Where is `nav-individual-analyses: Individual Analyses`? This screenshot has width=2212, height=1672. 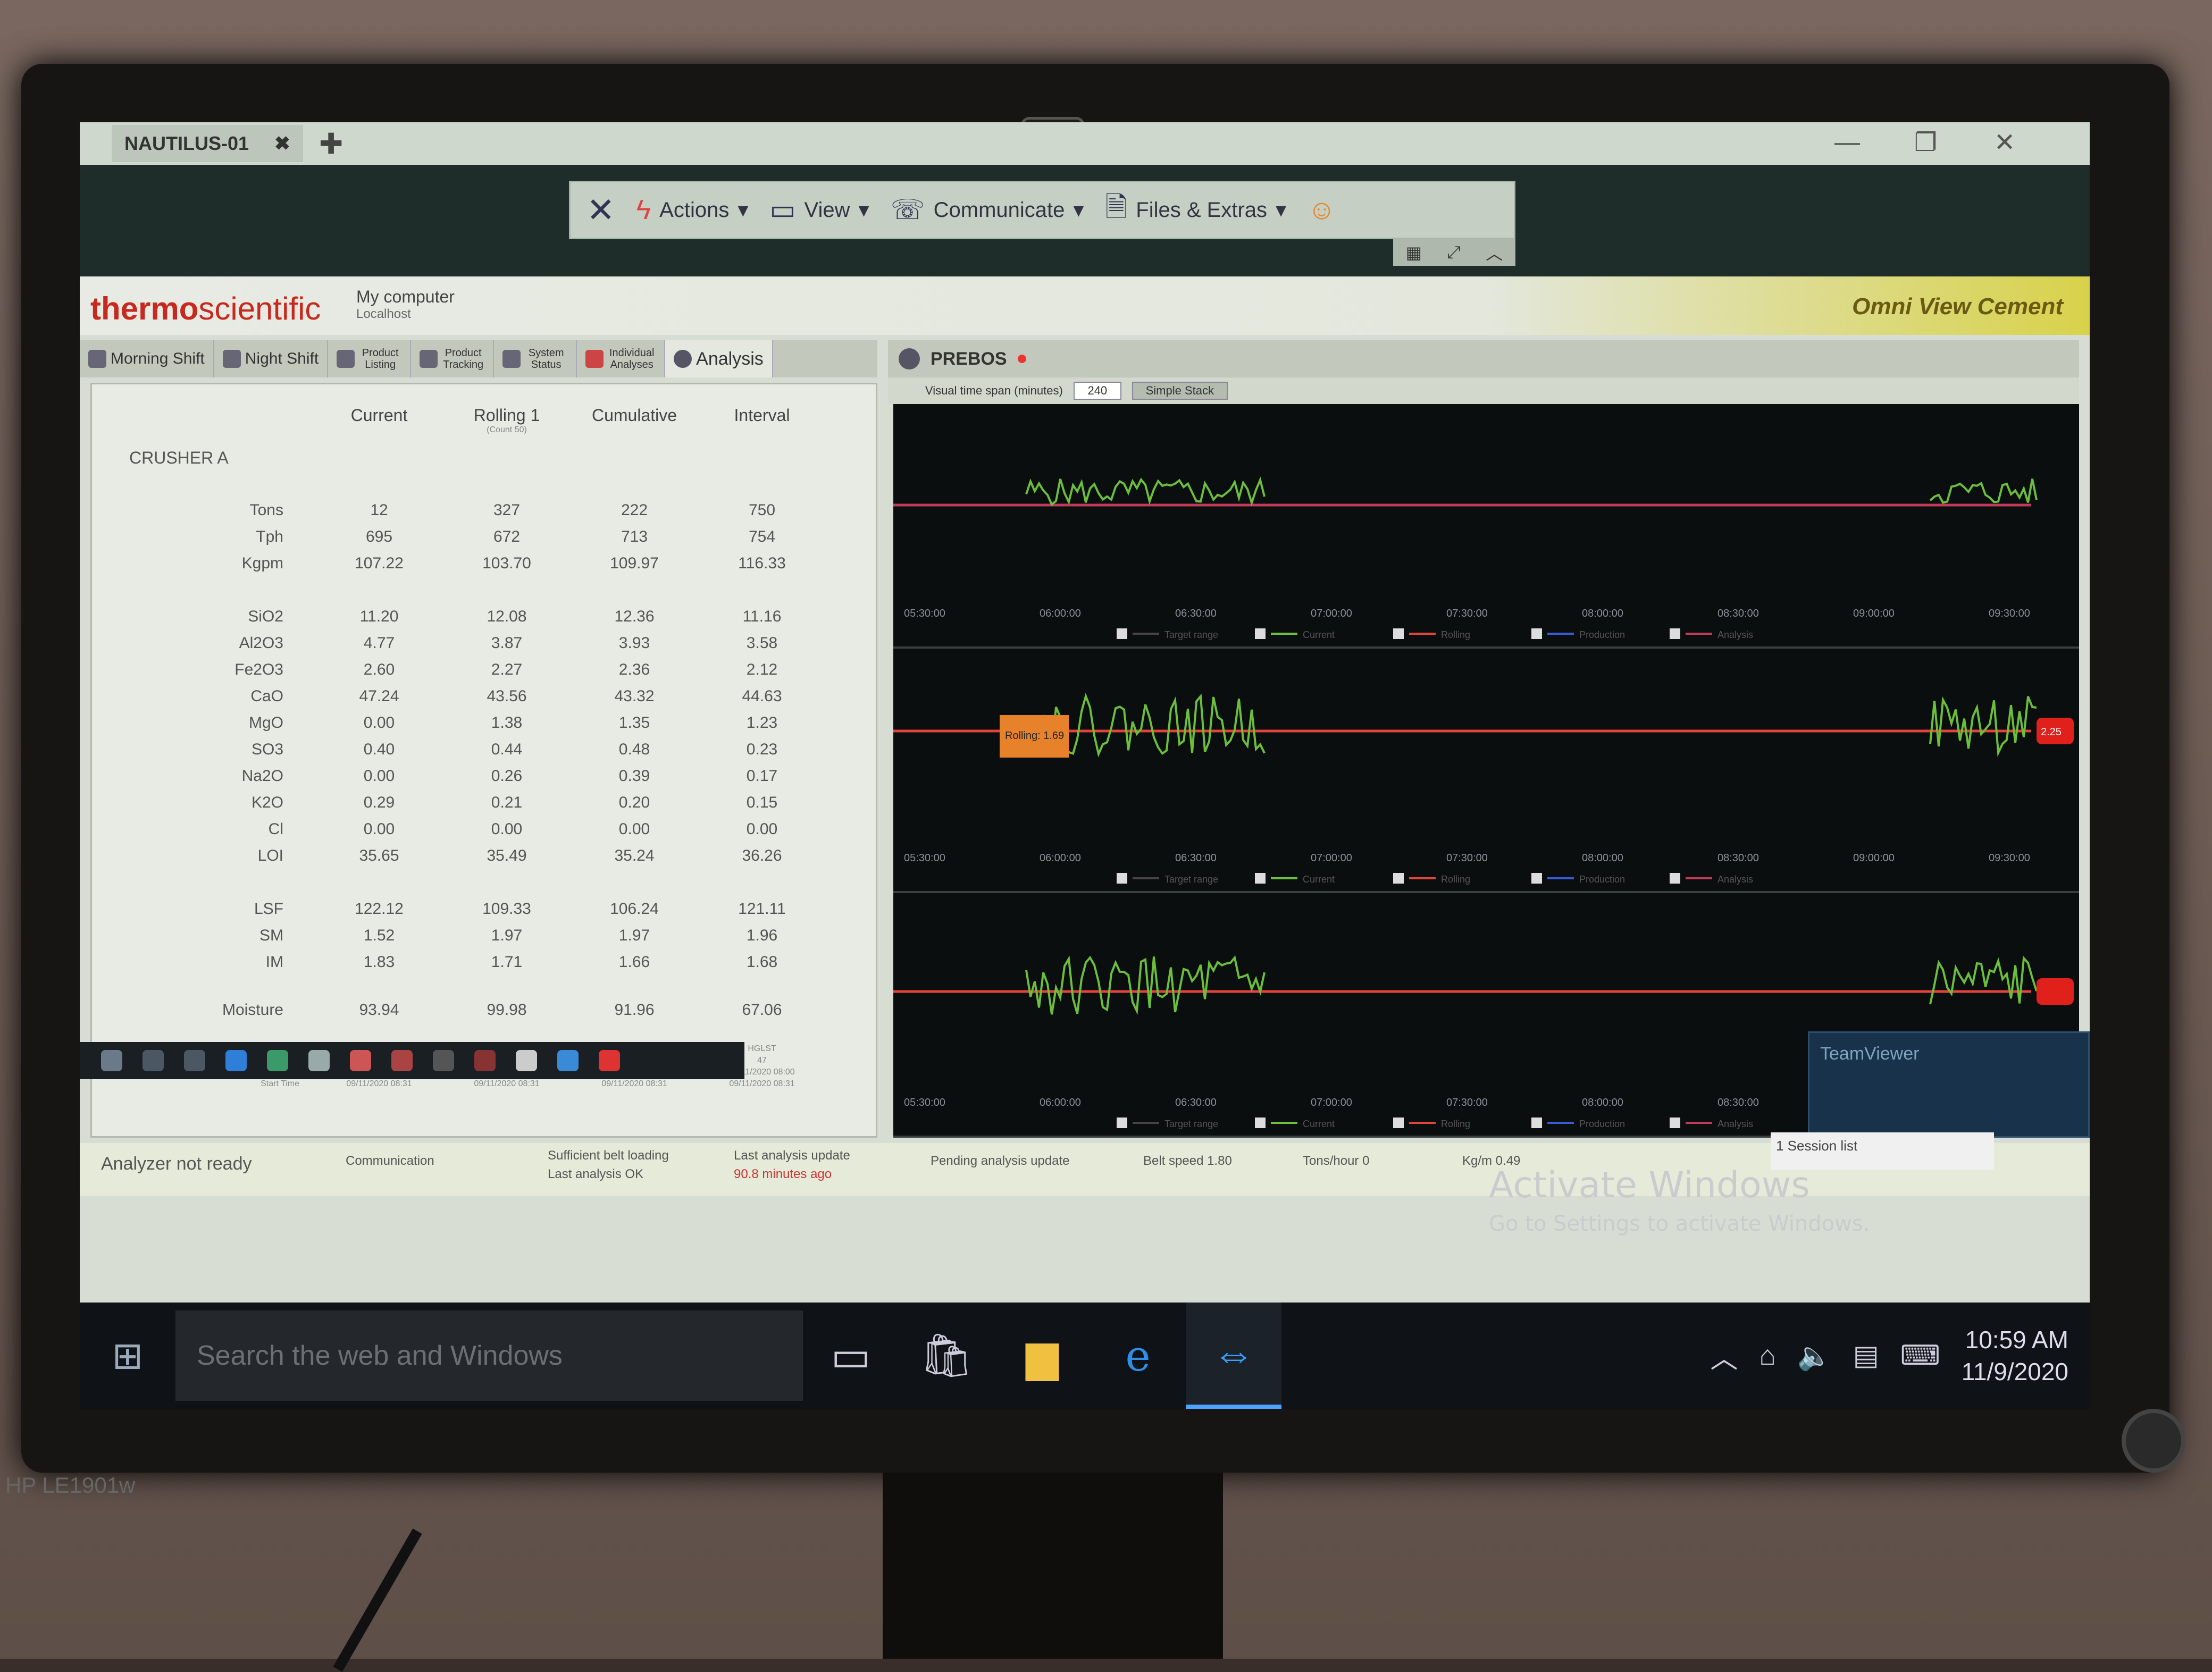
nav-individual-analyses: Individual Analyses is located at coordinates (621, 358).